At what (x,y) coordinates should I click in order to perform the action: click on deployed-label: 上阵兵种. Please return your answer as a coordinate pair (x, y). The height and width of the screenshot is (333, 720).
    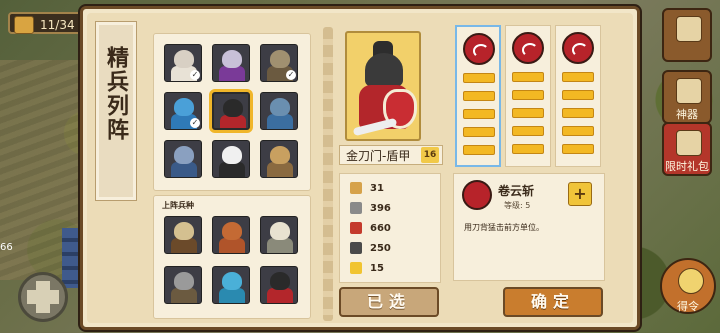
    Looking at the image, I should click on (178, 205).